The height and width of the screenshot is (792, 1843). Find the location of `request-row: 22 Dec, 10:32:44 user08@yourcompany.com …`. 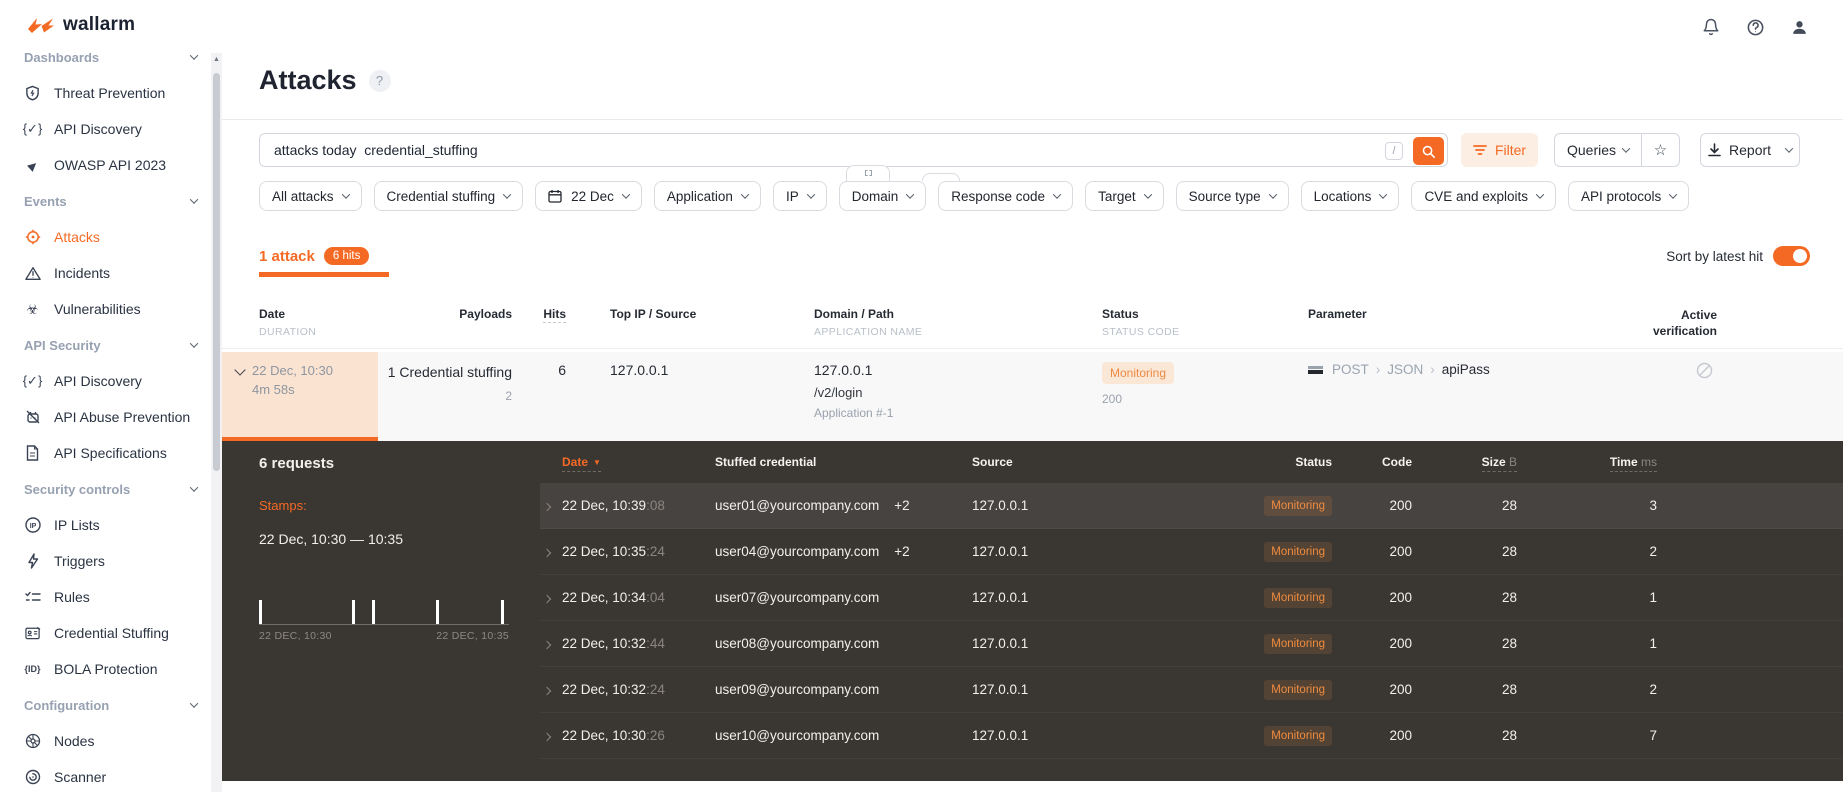

request-row: 22 Dec, 10:32:44 user08@yourcompany.com … is located at coordinates (1191, 644).